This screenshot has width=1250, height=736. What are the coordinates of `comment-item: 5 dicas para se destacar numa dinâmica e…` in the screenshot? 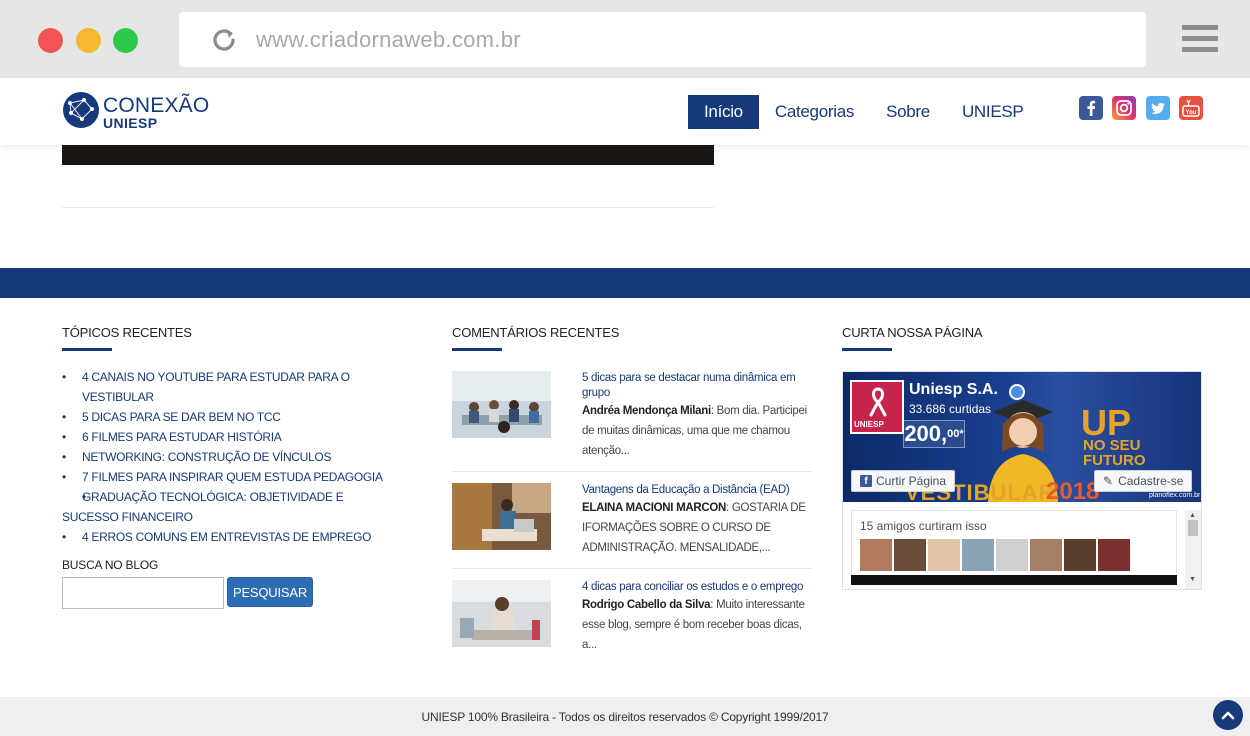 It's located at (632, 416).